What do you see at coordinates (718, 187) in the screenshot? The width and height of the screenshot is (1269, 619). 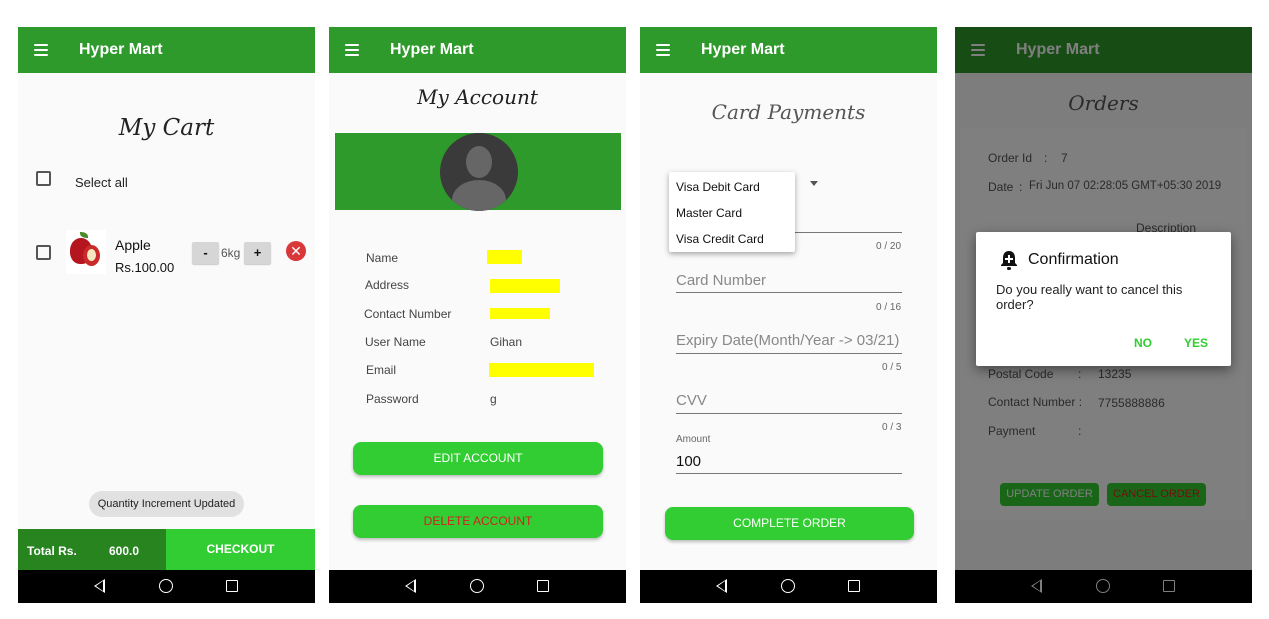 I see `card-type-option: Visa Debit Card` at bounding box center [718, 187].